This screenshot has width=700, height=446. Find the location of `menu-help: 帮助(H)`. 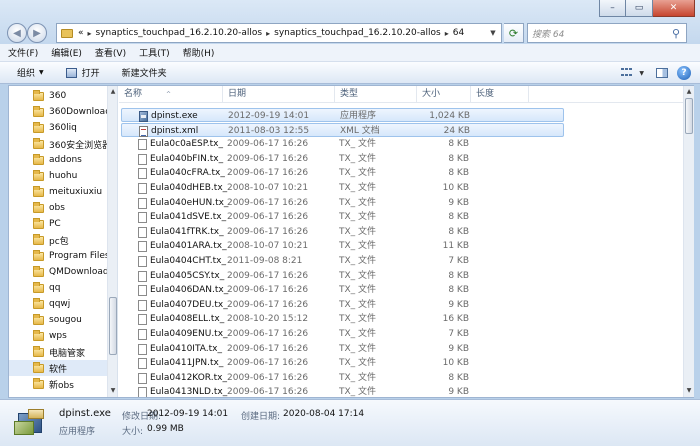

menu-help: 帮助(H) is located at coordinates (199, 52).